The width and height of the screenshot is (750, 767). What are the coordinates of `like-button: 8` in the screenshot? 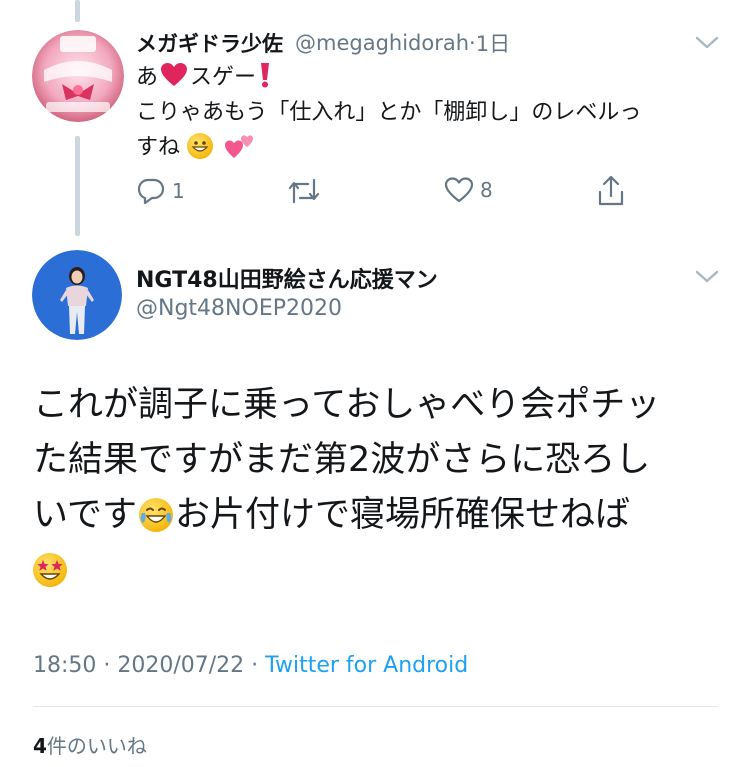 It's located at (468, 190).